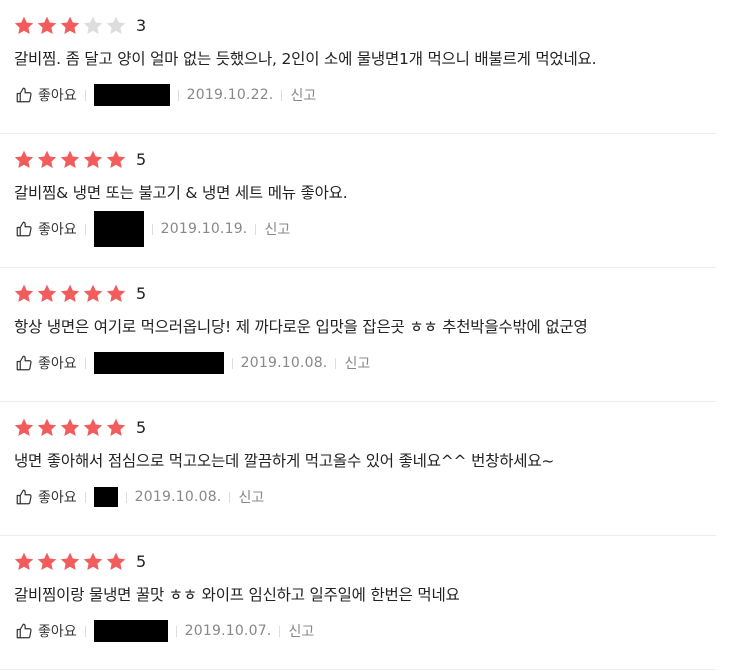 The image size is (731, 671). I want to click on review-meta: 좋아요 2019.10.22. 신고, so click(165, 95).